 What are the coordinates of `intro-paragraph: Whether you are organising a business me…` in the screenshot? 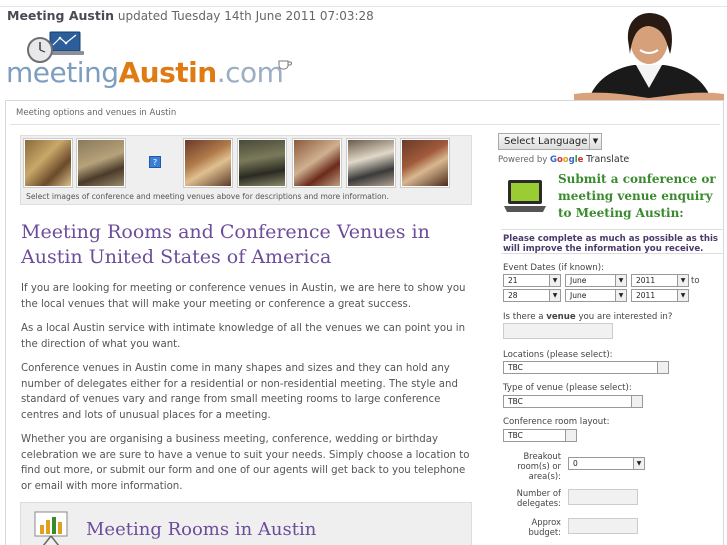 It's located at (245, 463).